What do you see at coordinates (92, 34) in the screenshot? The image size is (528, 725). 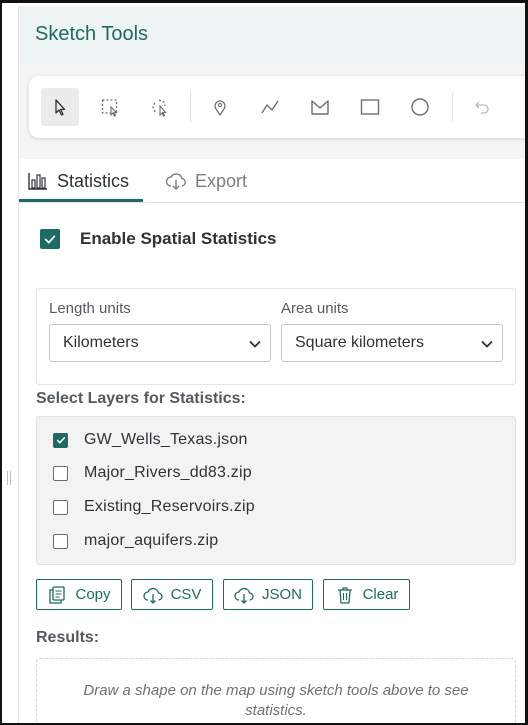 I see `panel-title: Sketch Tools` at bounding box center [92, 34].